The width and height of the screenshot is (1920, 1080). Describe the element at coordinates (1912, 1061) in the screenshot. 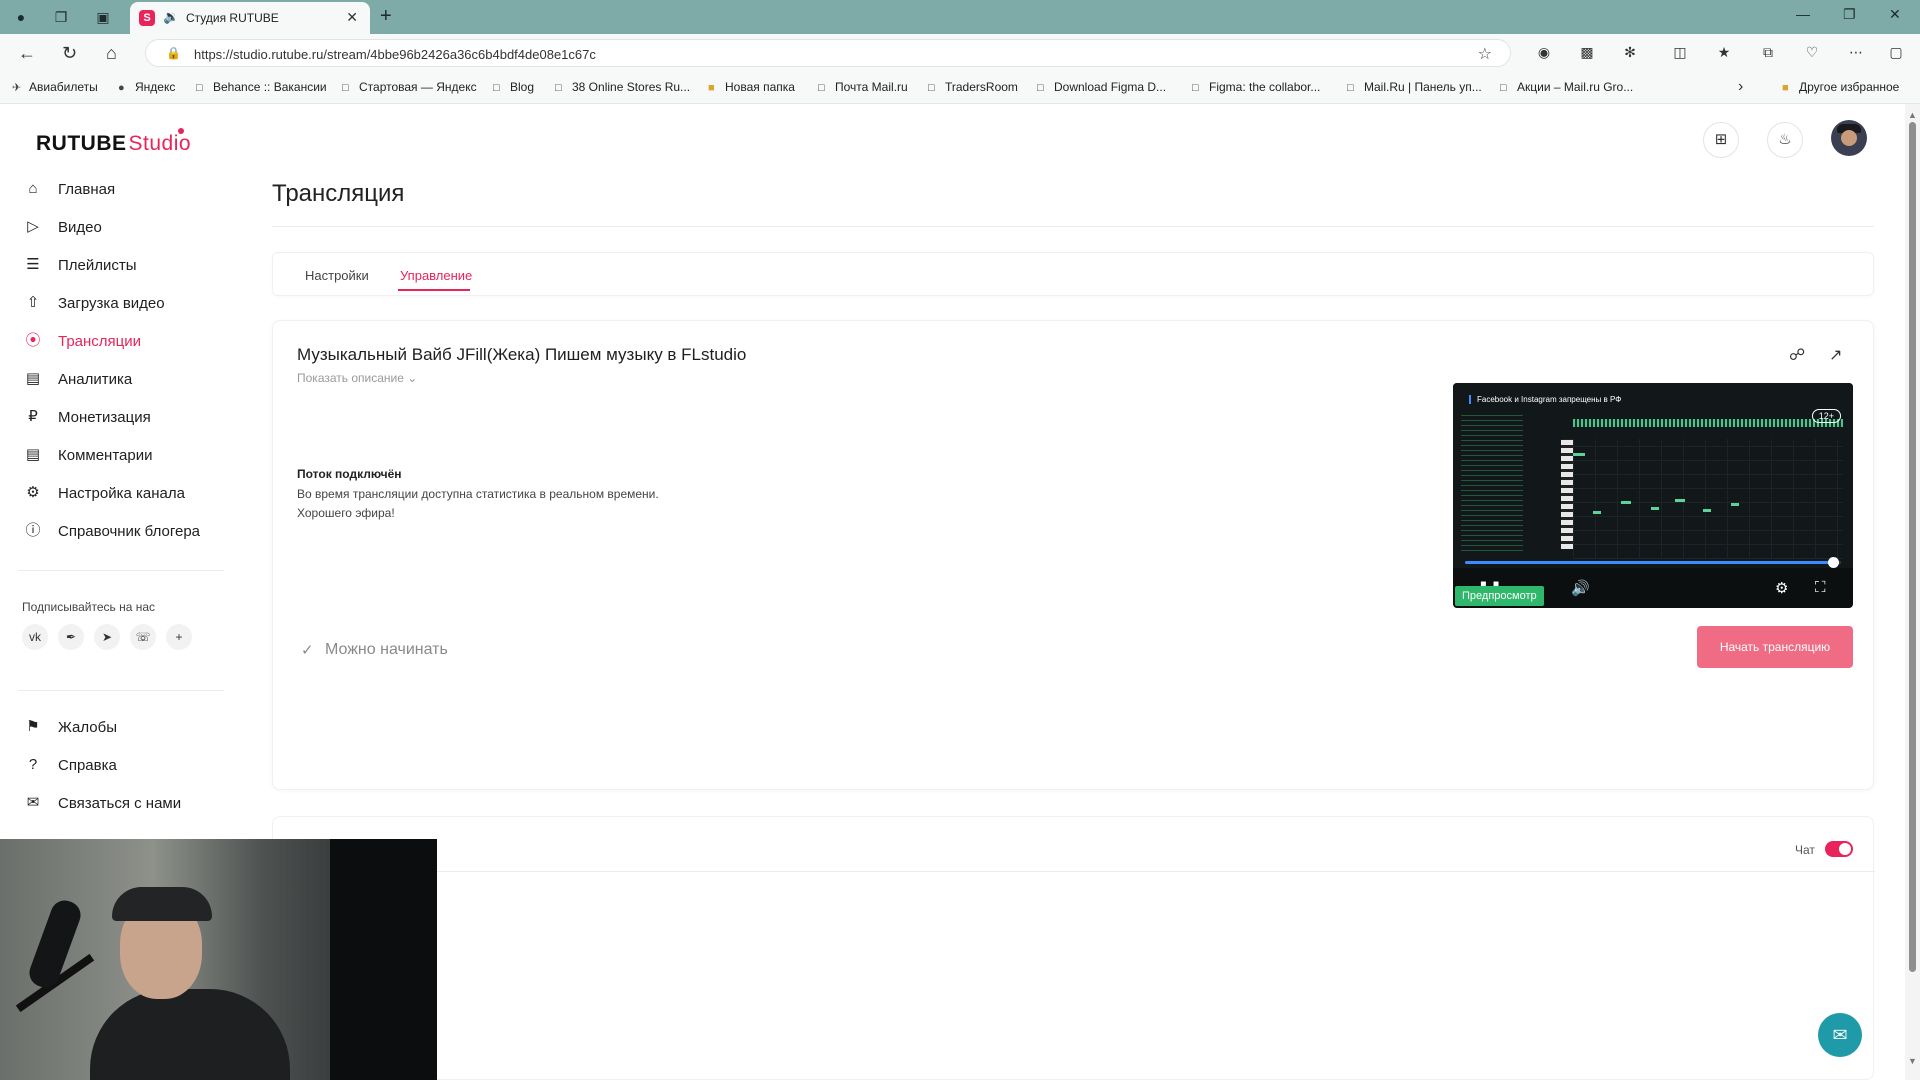

I see `scroll-down-icon: ▼` at that location.